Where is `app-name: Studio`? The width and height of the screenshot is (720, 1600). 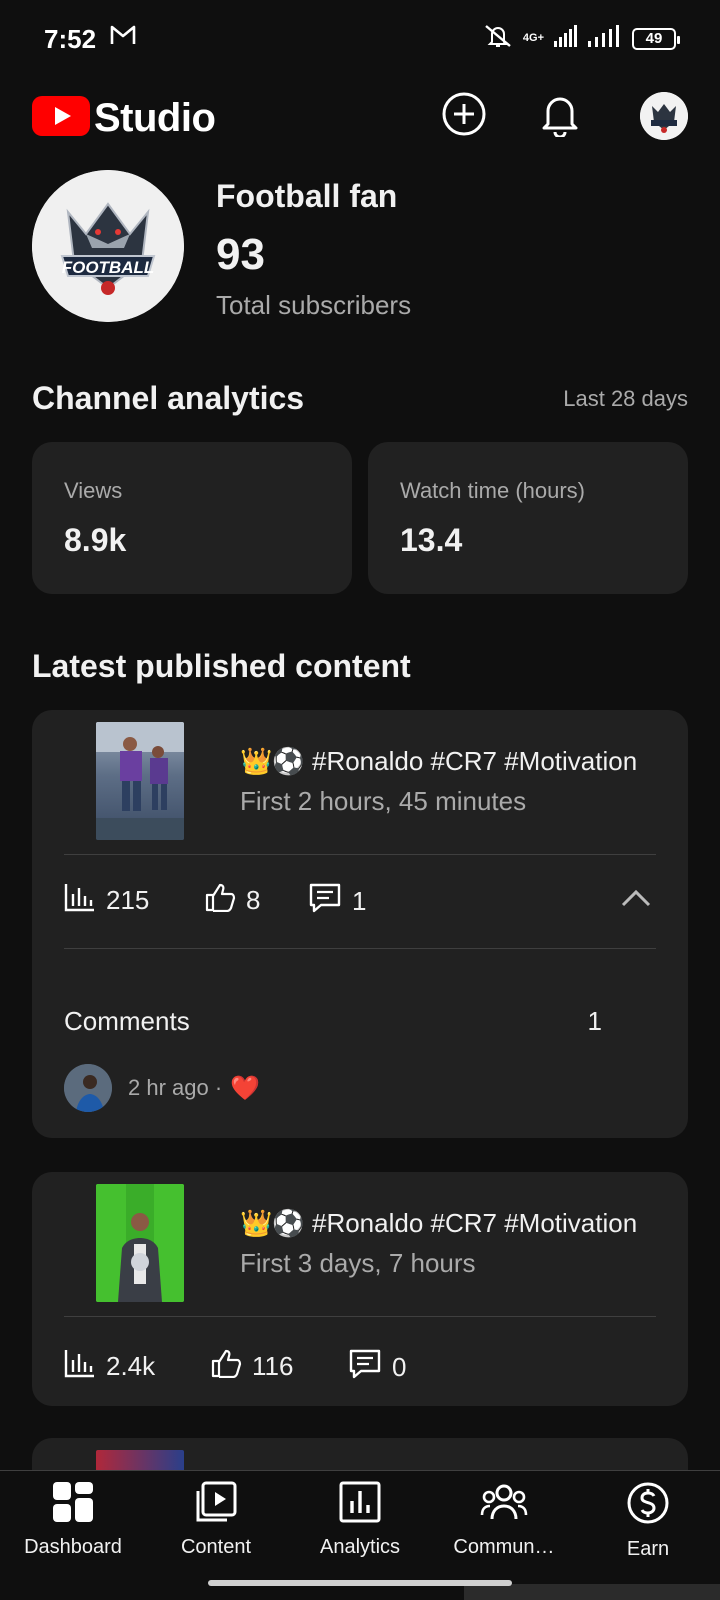 app-name: Studio is located at coordinates (155, 118).